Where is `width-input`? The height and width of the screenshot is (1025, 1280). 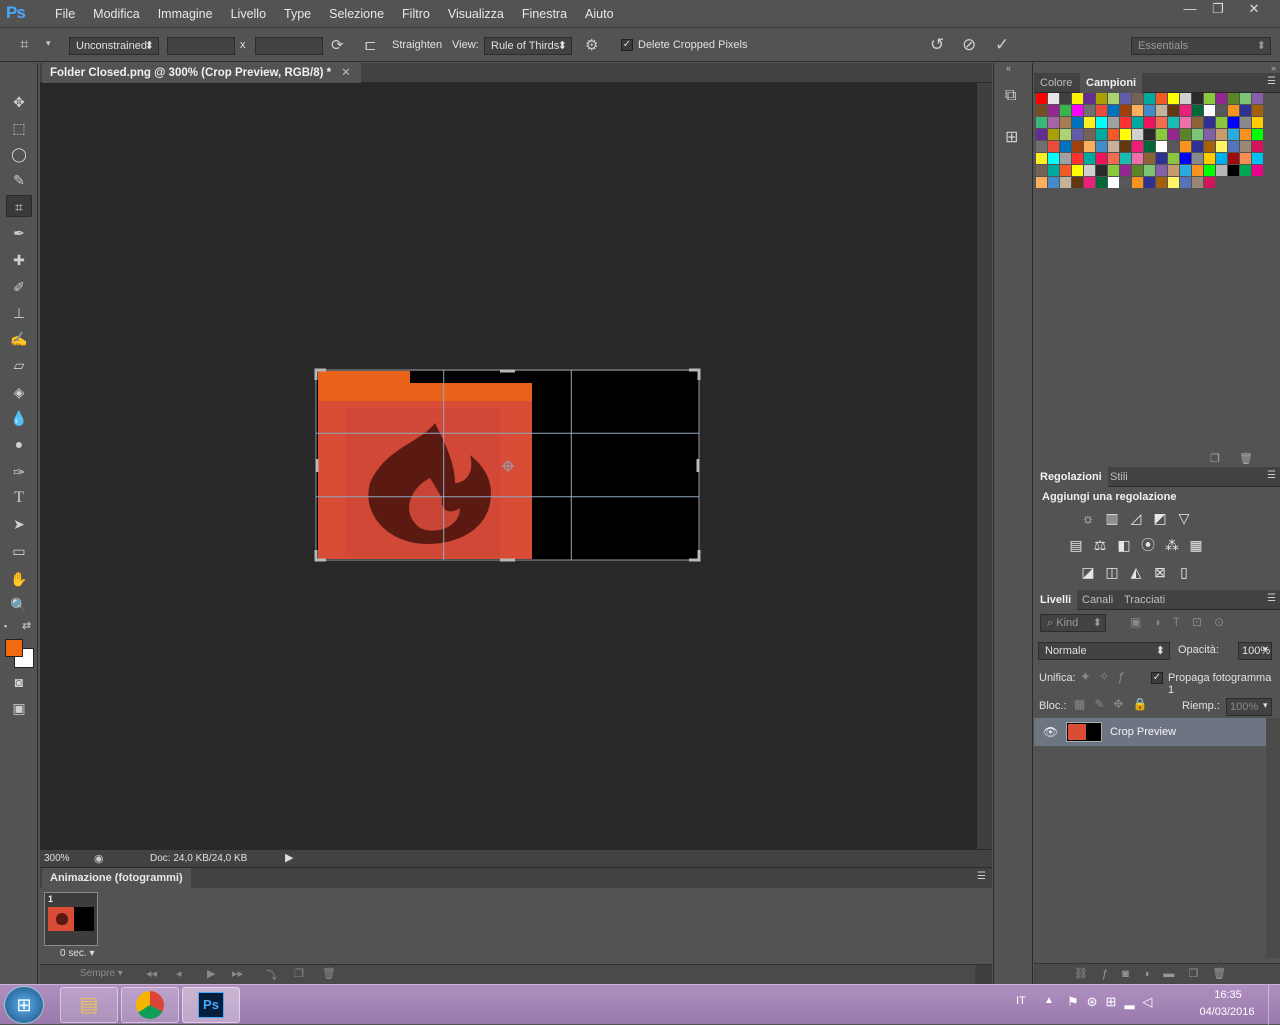
width-input is located at coordinates (201, 46).